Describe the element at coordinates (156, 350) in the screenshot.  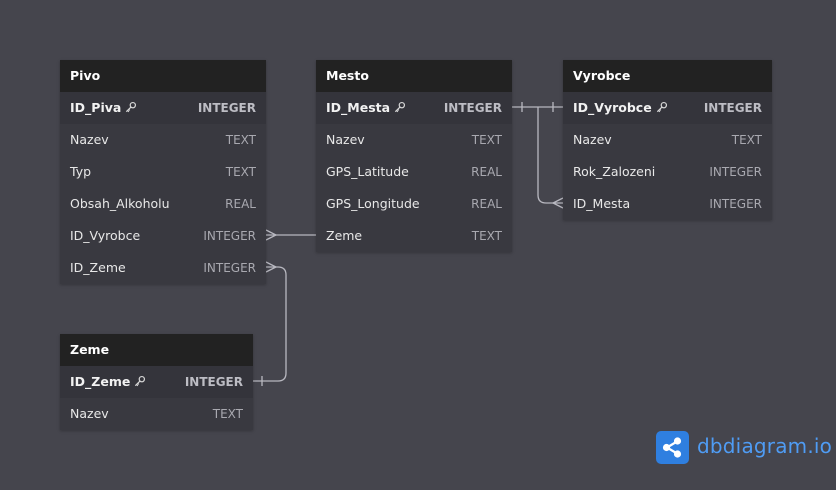
I see `table-header-zeme: Zeme` at that location.